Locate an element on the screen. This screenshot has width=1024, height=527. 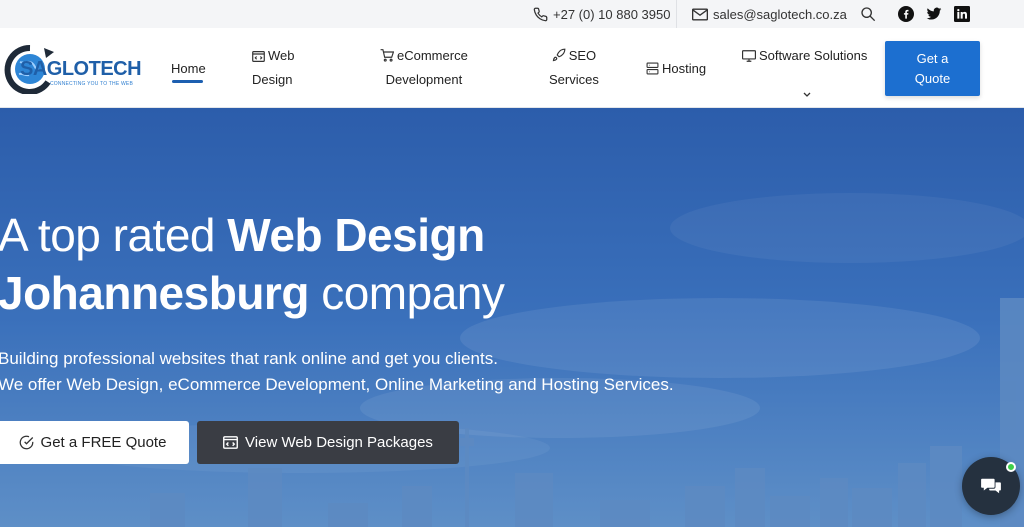
nav-web-label-2: Design is located at coordinates (272, 79).